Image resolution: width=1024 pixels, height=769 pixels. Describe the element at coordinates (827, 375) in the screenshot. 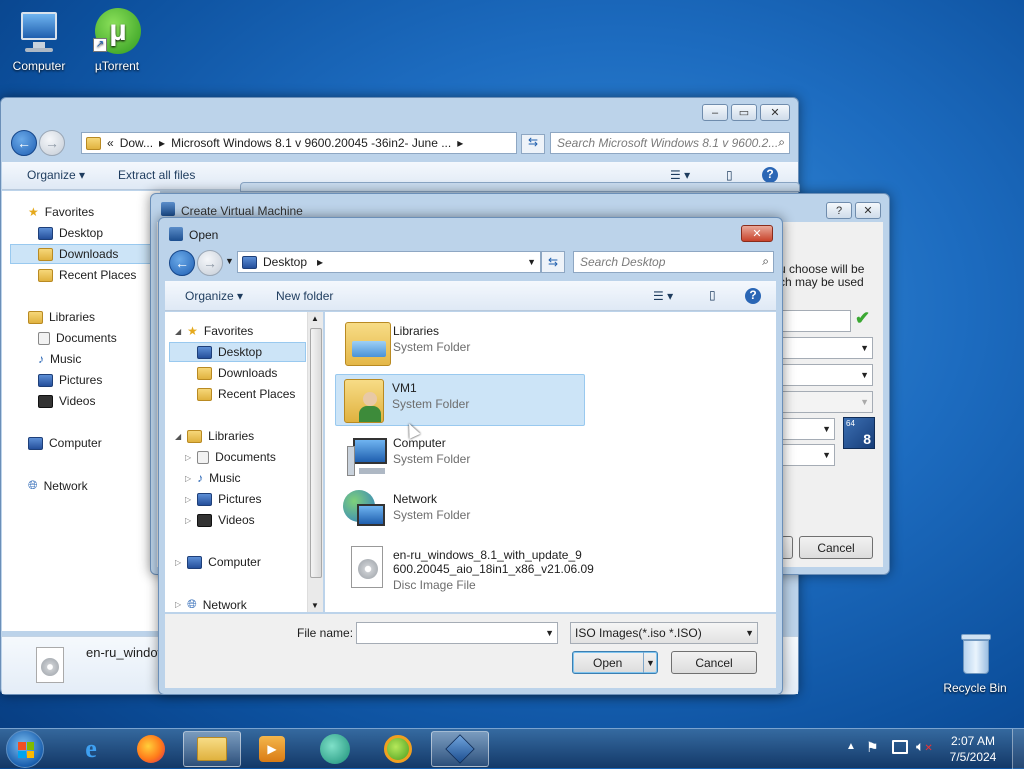

I see `vm-iso-combo: ▼` at that location.